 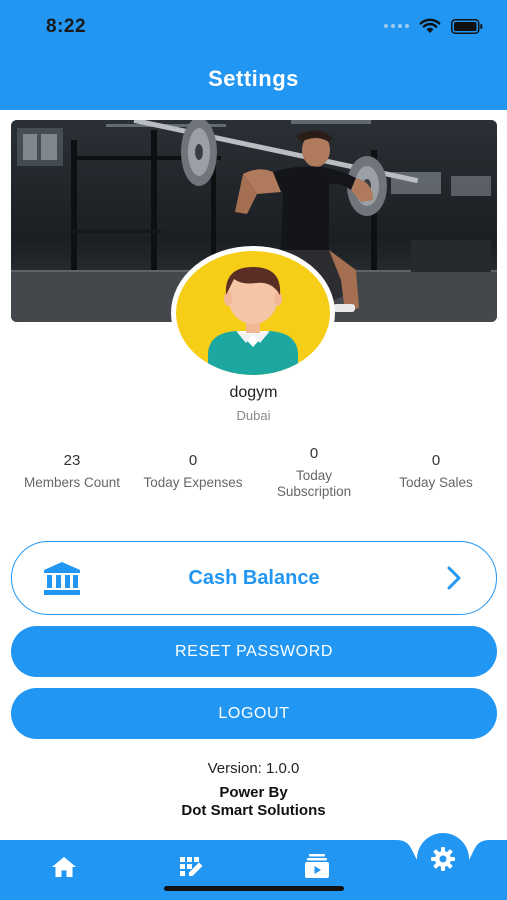 What do you see at coordinates (254, 651) in the screenshot?
I see `reset-password-button: RESET PASSWORD` at bounding box center [254, 651].